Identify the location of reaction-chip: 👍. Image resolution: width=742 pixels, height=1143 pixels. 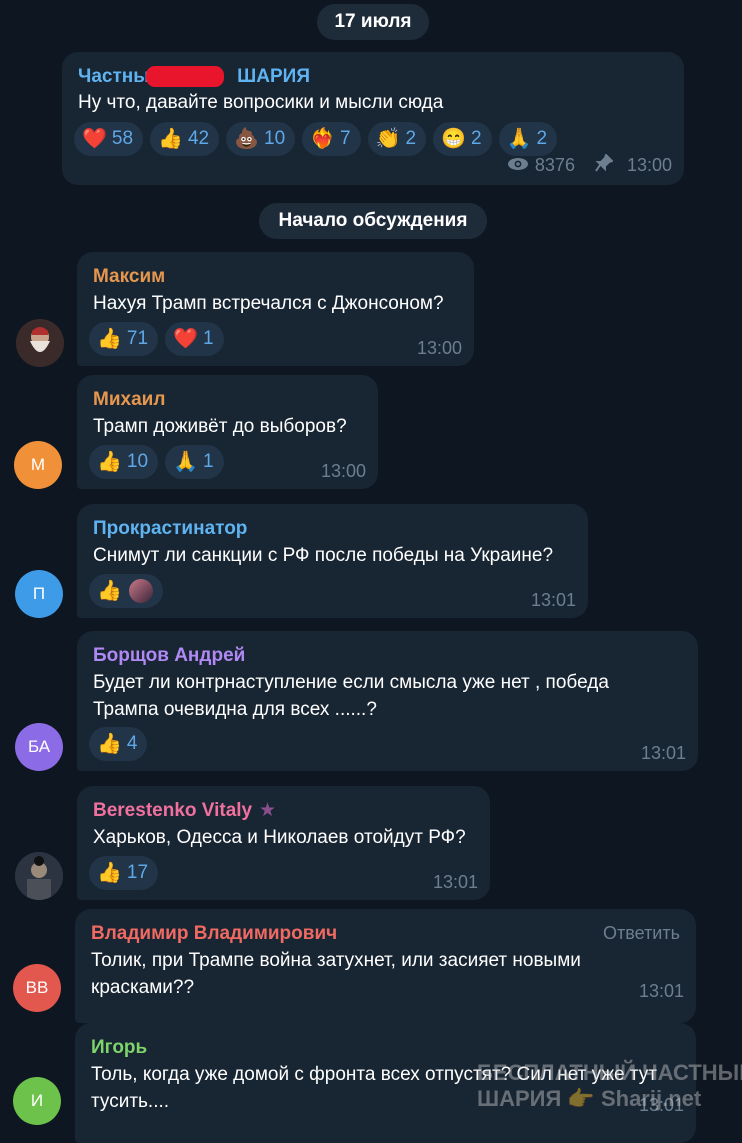
(126, 591).